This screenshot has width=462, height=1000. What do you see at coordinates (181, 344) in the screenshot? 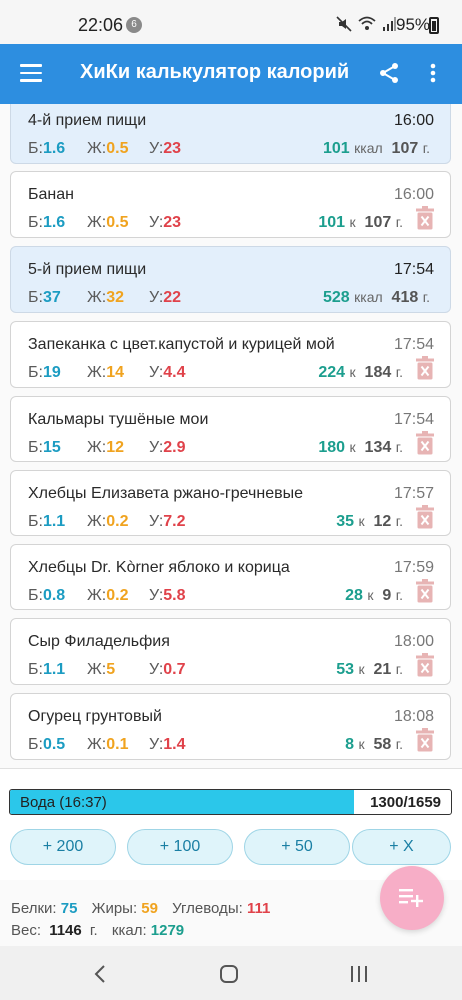
I see `entry-name: Запеканка с цвет.капустой и курицей мой` at bounding box center [181, 344].